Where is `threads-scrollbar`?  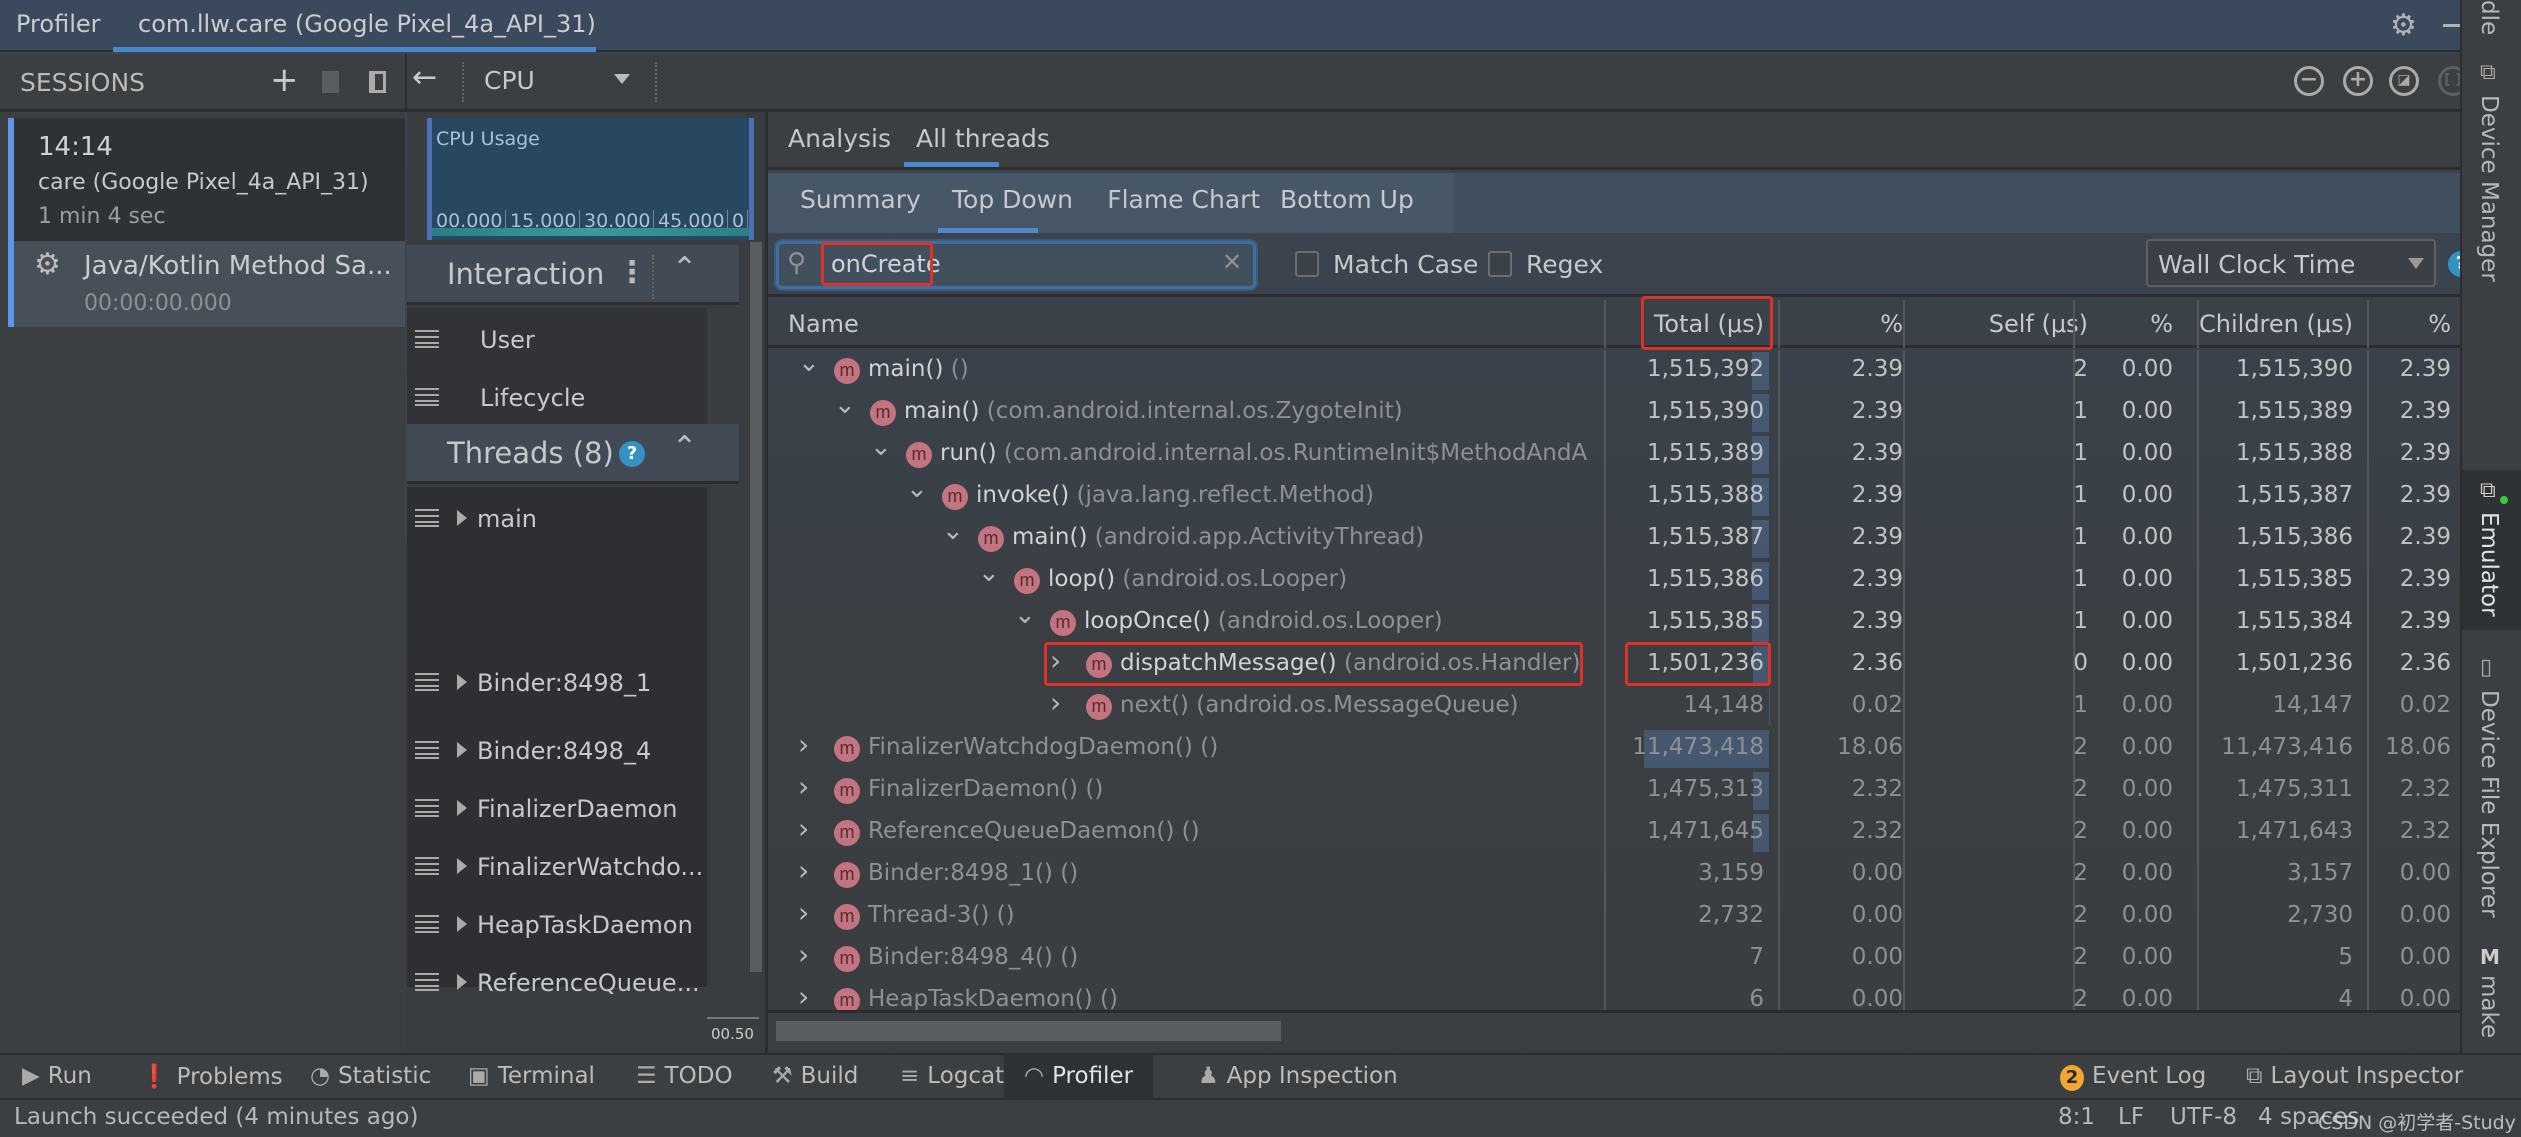 threads-scrollbar is located at coordinates (756, 607).